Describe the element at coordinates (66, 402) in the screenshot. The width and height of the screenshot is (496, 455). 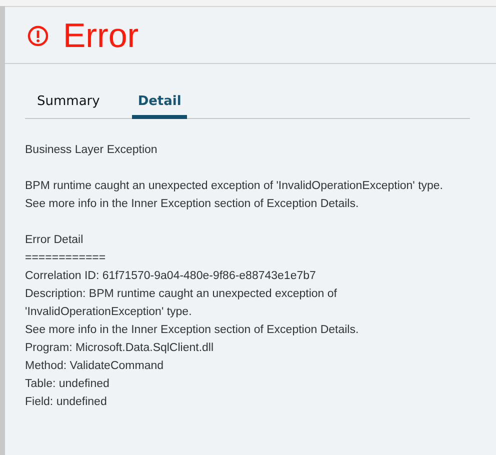
I see `detail-text: Field: undefined` at that location.